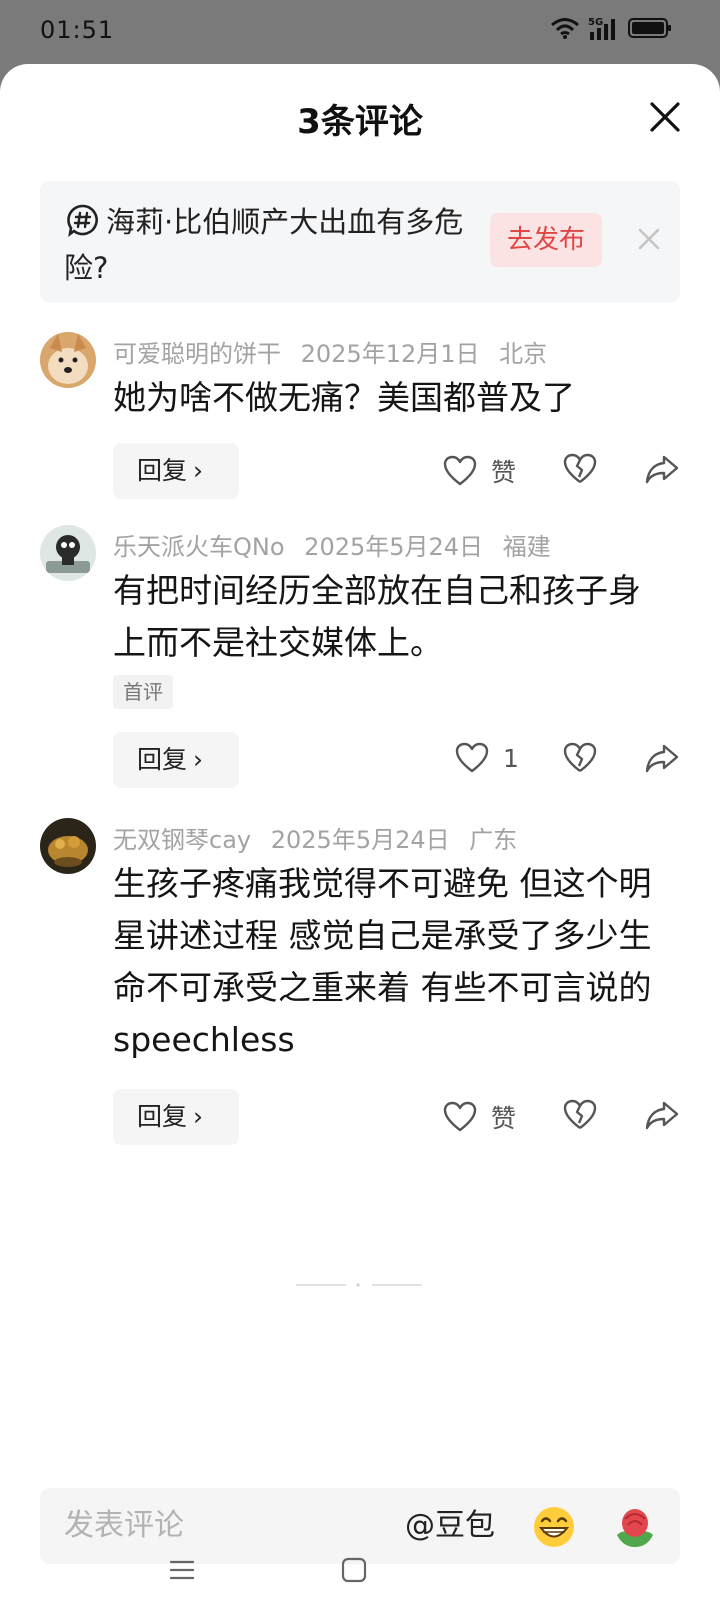  I want to click on username: 可爱聪明的饼干, so click(197, 354).